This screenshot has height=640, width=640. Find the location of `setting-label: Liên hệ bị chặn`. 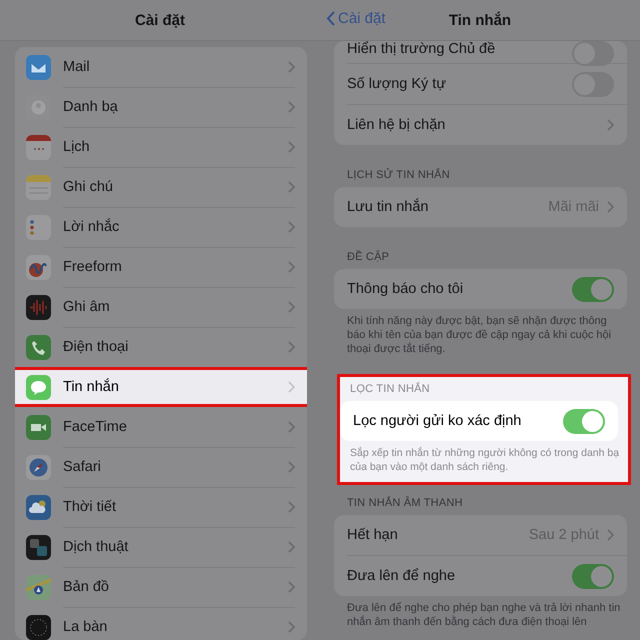

setting-label: Liên hệ bị chặn is located at coordinates (396, 125).